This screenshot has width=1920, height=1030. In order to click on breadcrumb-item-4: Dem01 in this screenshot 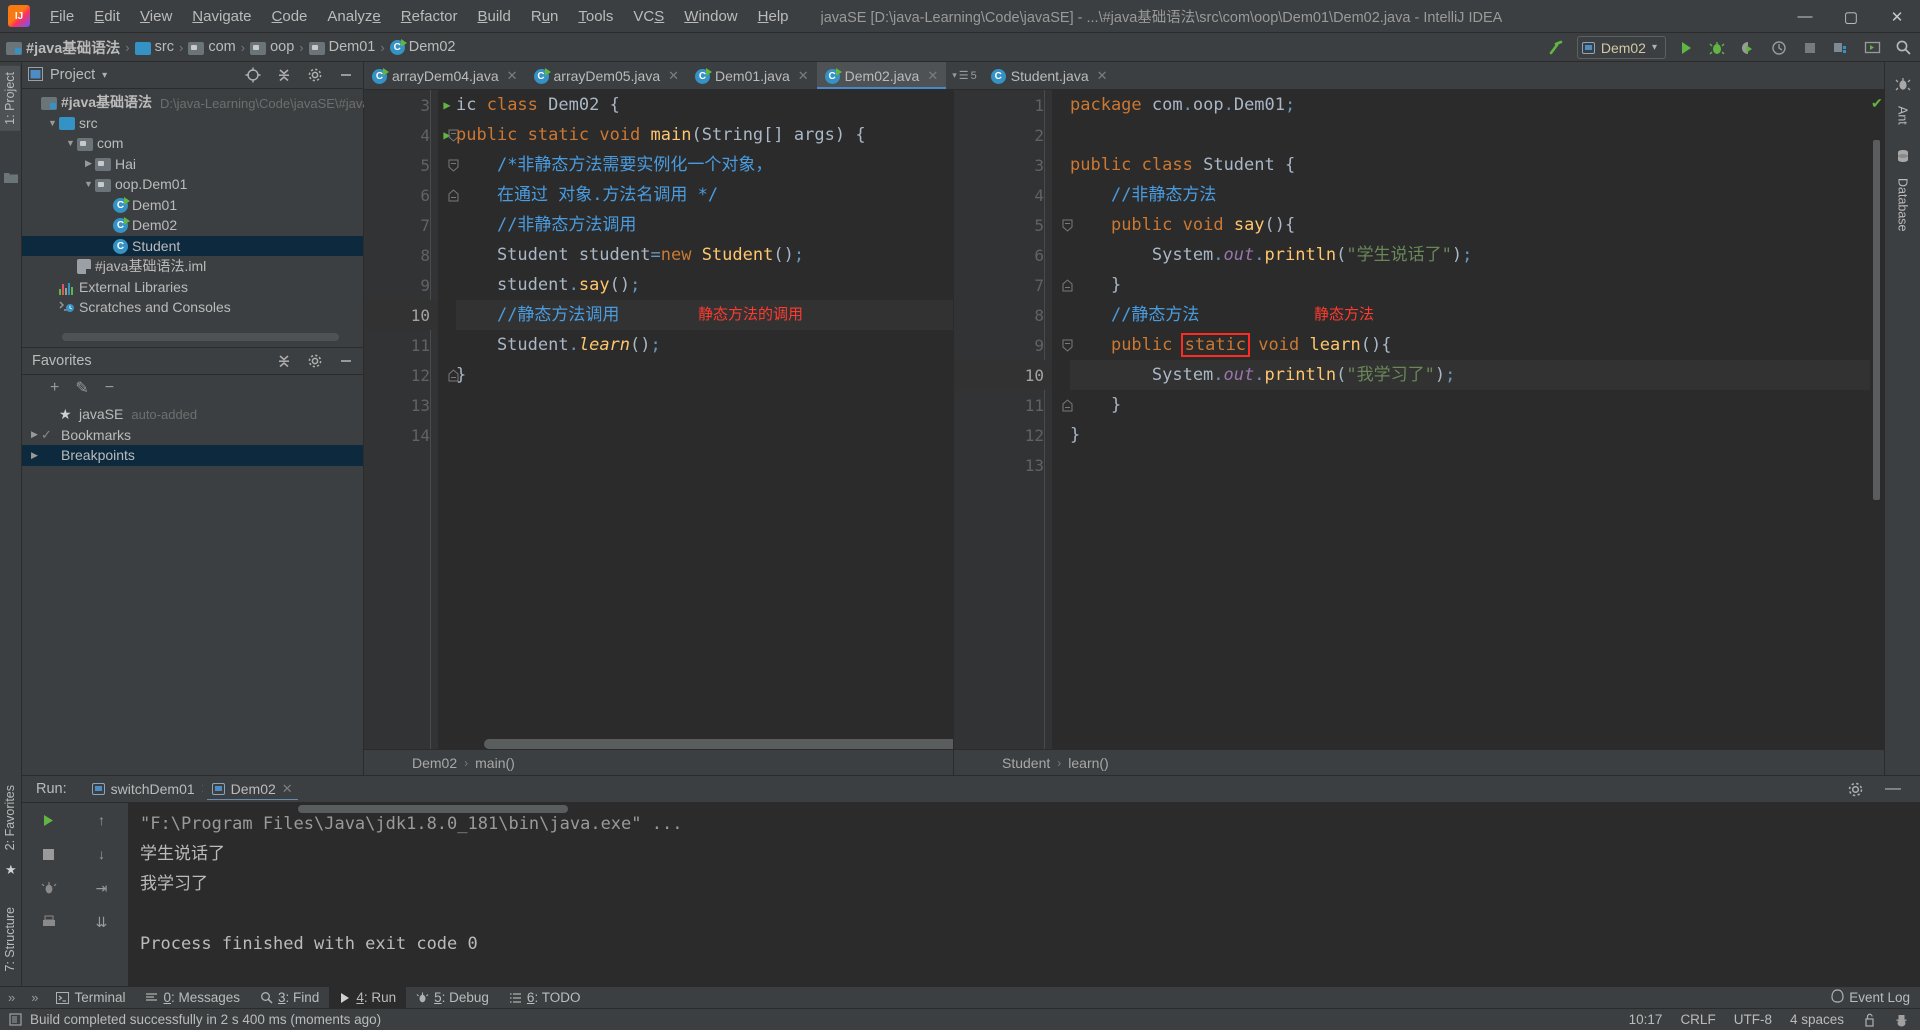, I will do `click(341, 47)`.